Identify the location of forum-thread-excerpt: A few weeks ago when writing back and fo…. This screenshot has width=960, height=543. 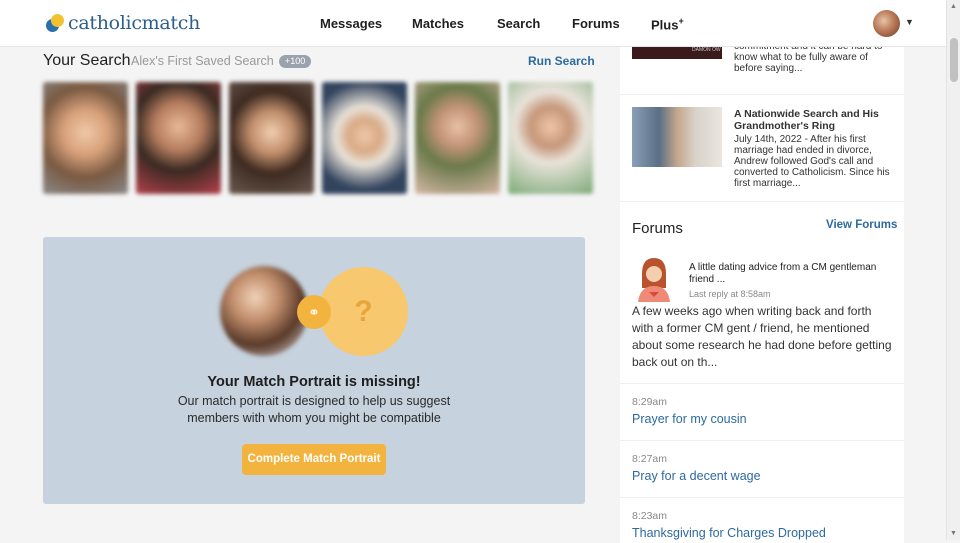
(762, 336).